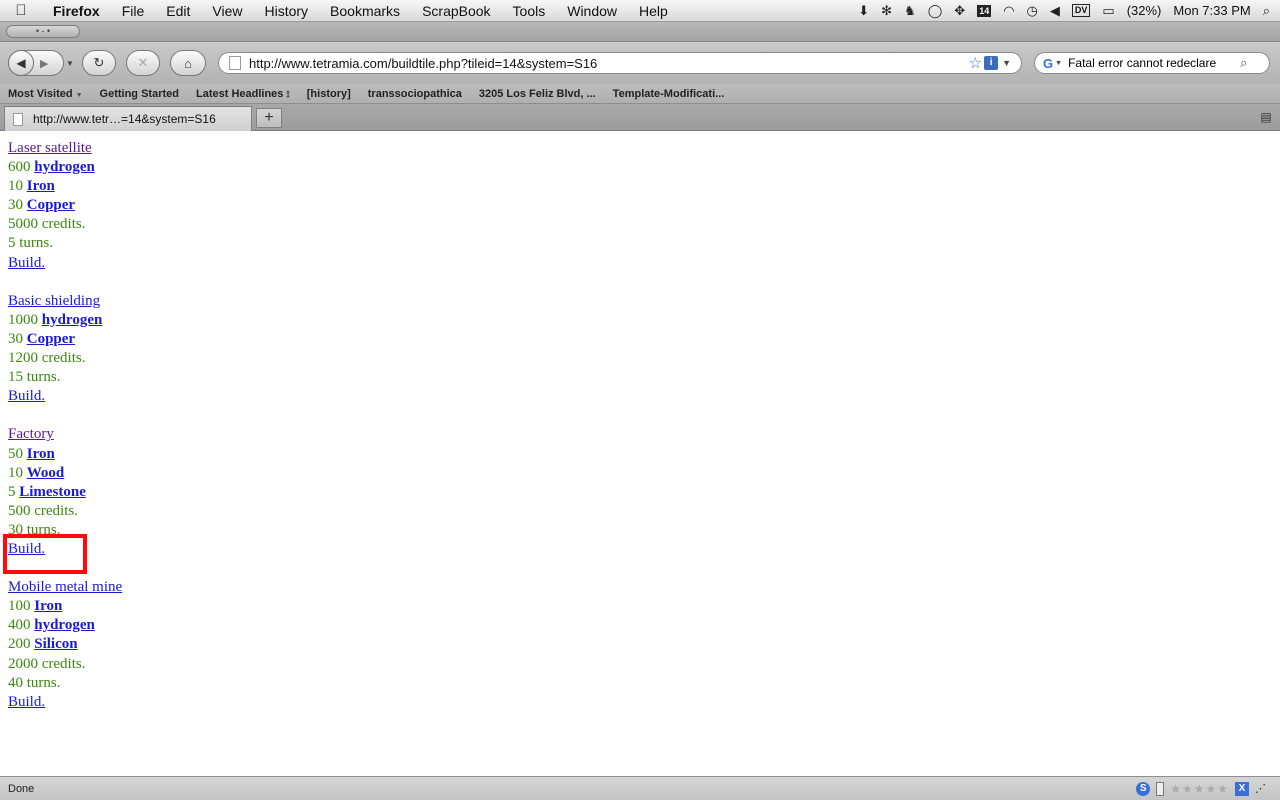 The height and width of the screenshot is (800, 1280). I want to click on resource-line: 30 Copper, so click(640, 339).